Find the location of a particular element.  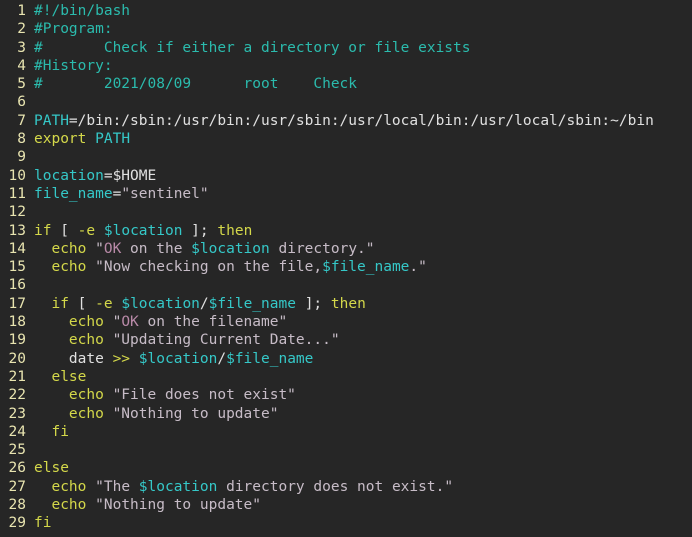

code-line: 26 else is located at coordinates (346, 468).